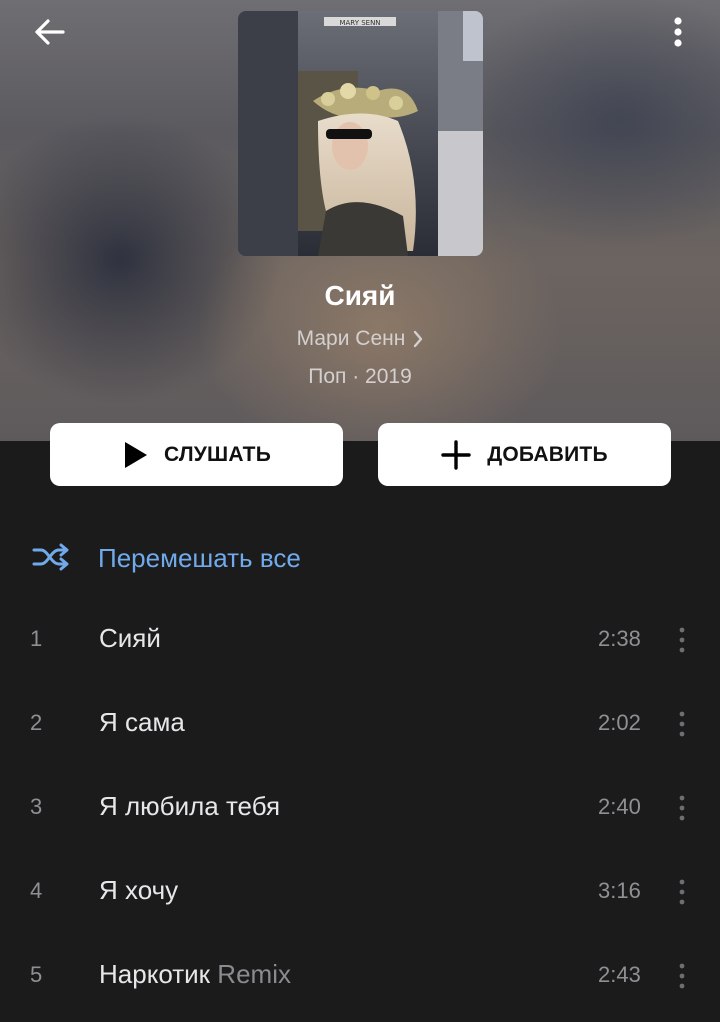  I want to click on track-title-text: Я сама, so click(142, 722).